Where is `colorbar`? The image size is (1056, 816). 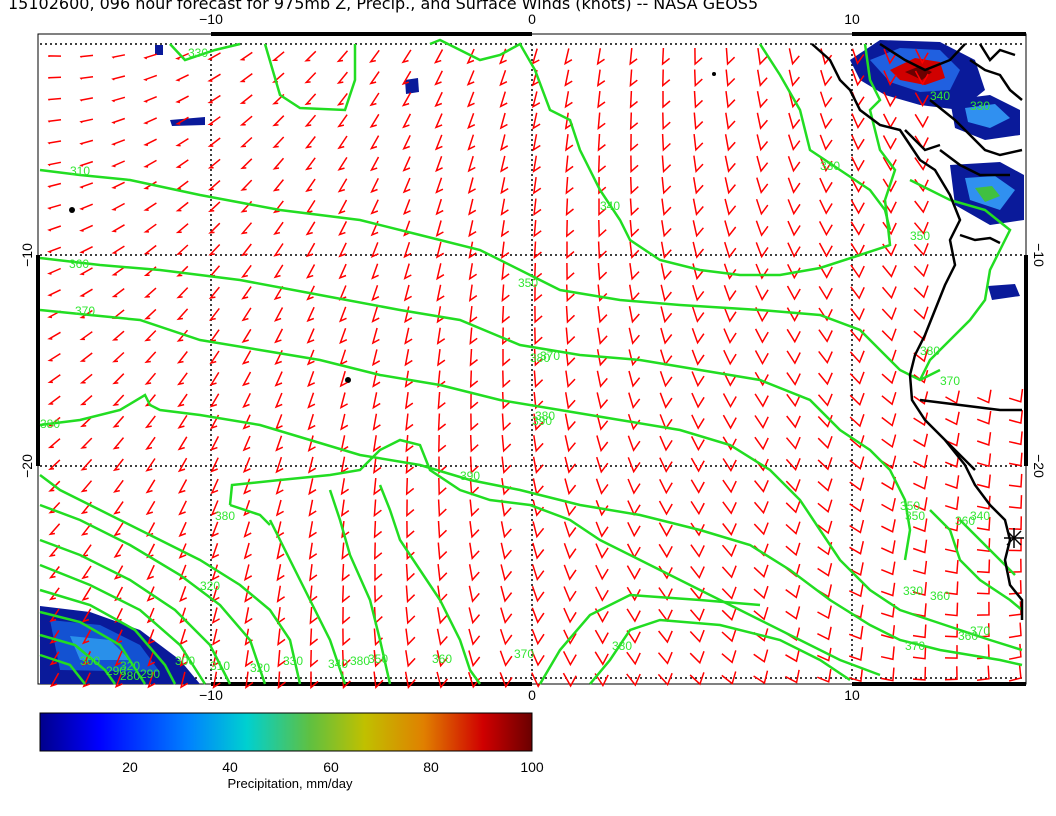 colorbar is located at coordinates (286, 732).